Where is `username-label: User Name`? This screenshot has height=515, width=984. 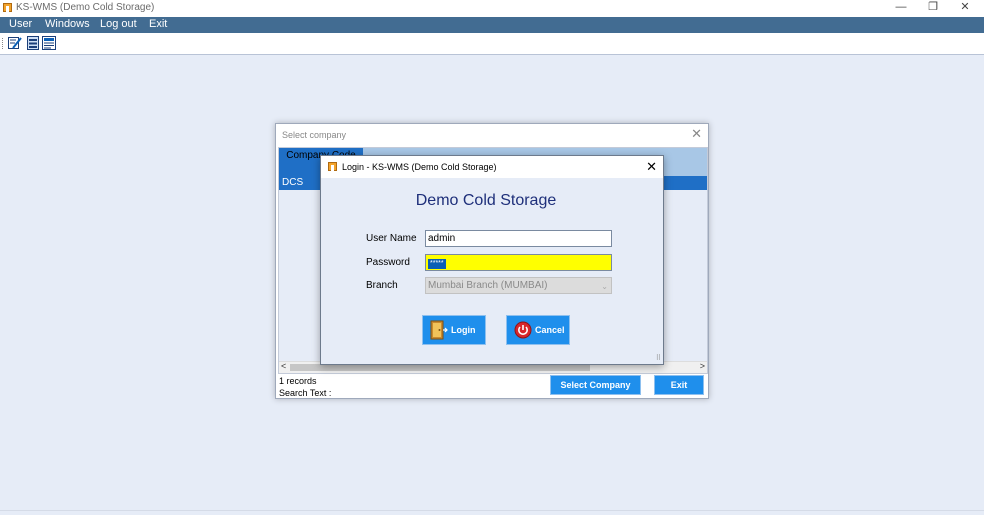 username-label: User Name is located at coordinates (391, 238).